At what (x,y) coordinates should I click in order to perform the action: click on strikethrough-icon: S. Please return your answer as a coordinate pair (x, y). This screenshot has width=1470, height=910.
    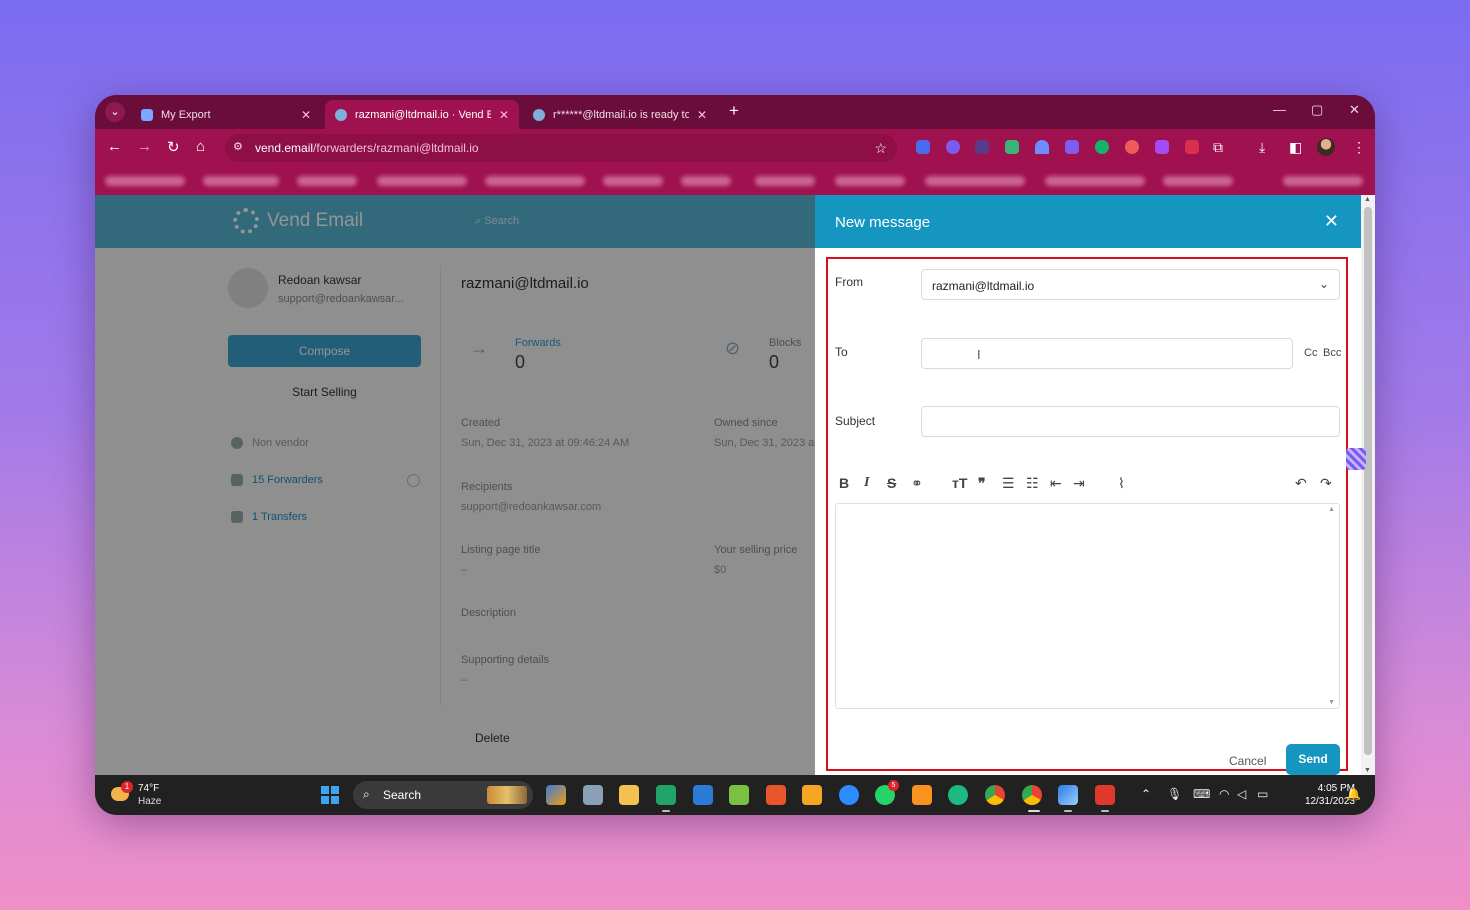
    Looking at the image, I should click on (891, 483).